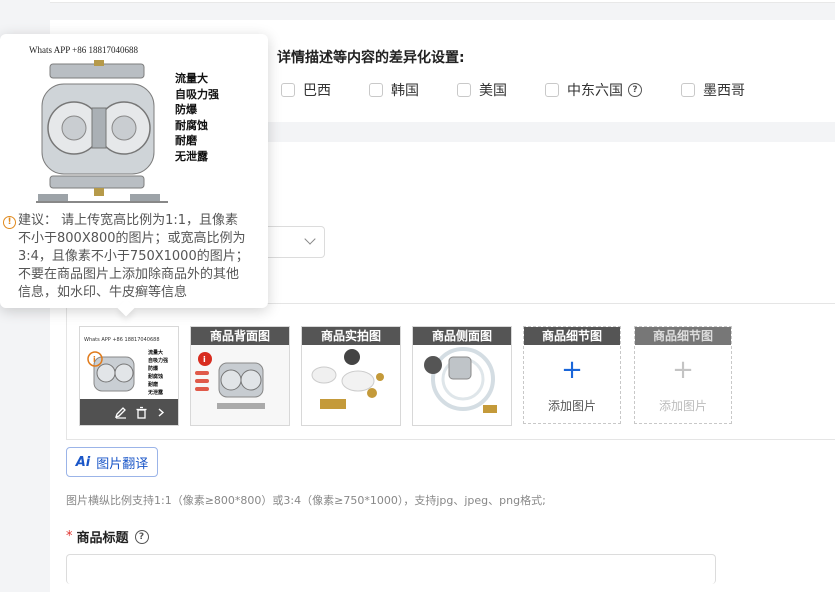 The width and height of the screenshot is (835, 592). What do you see at coordinates (153, 384) in the screenshot?
I see `svg-text: 耐磨` at bounding box center [153, 384].